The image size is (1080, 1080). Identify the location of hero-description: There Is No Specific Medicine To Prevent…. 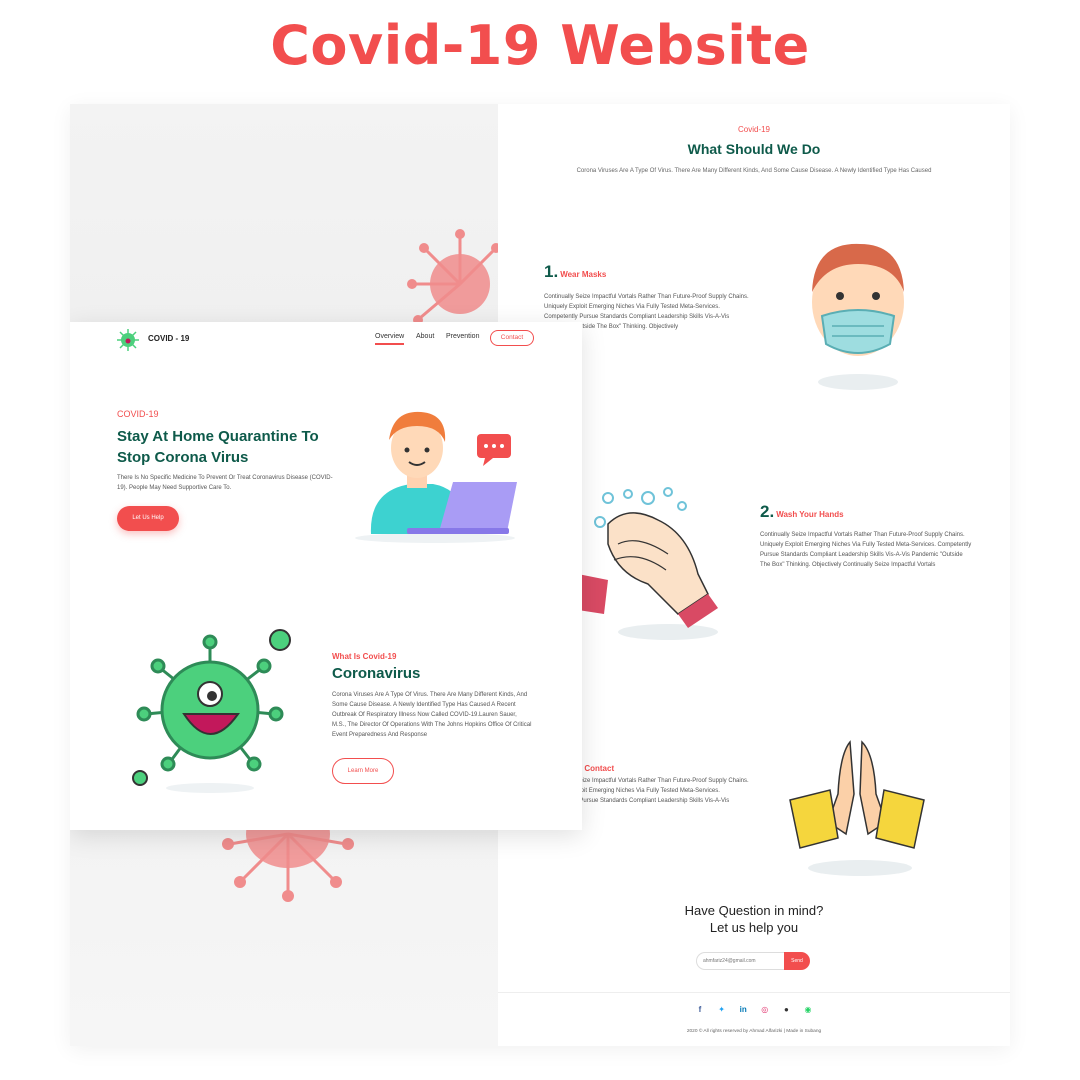
(225, 483).